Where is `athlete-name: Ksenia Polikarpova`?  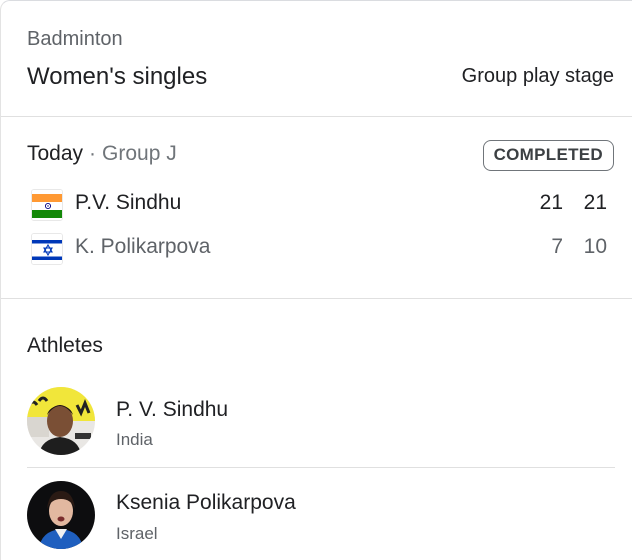
athlete-name: Ksenia Polikarpova is located at coordinates (206, 502).